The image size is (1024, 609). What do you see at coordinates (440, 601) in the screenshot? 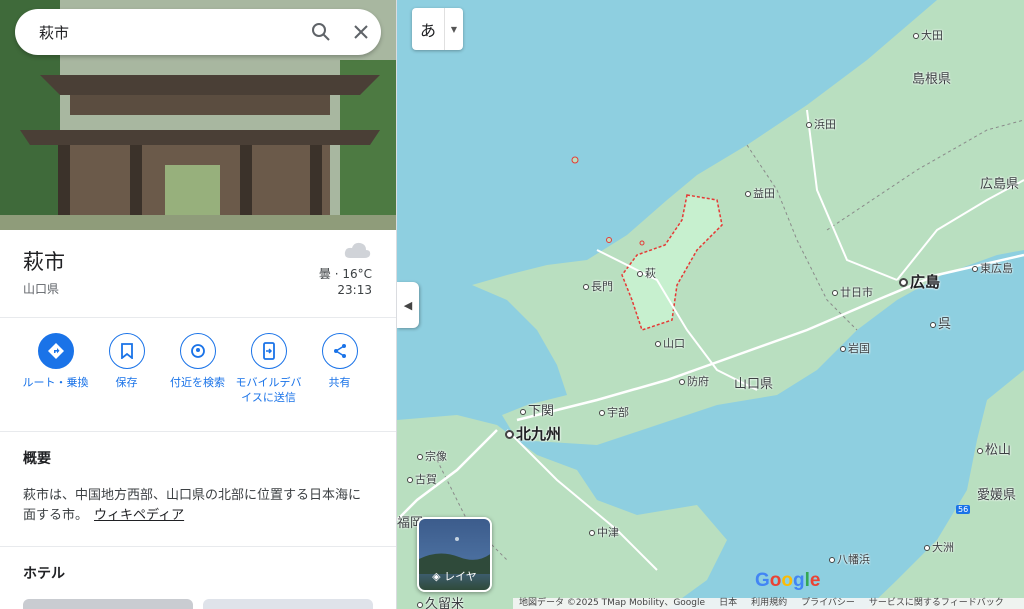
I see `map-label-kurume: 久留米` at bounding box center [440, 601].